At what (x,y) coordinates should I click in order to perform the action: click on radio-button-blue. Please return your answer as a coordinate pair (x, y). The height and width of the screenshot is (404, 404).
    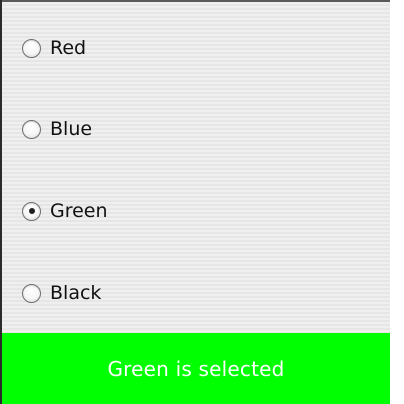
    Looking at the image, I should click on (31, 129).